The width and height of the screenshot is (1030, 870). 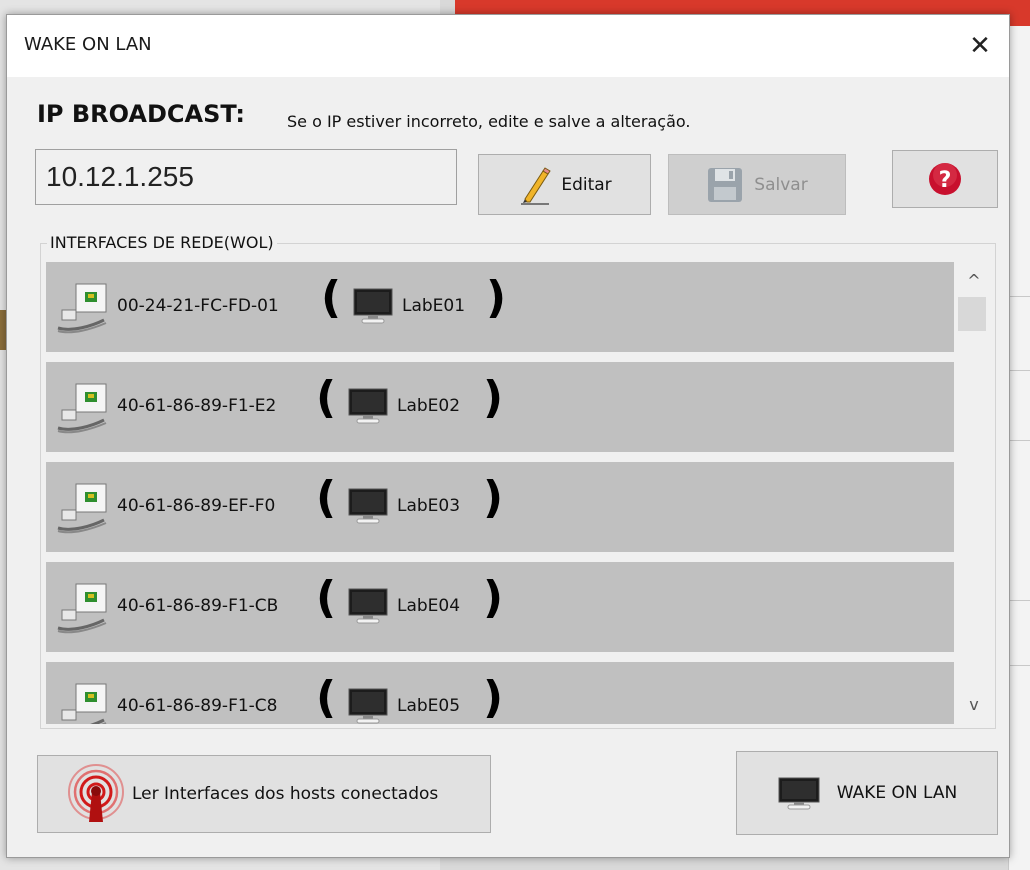 What do you see at coordinates (197, 706) in the screenshot?
I see `mac-address: 40-61-86-89-F1-C8` at bounding box center [197, 706].